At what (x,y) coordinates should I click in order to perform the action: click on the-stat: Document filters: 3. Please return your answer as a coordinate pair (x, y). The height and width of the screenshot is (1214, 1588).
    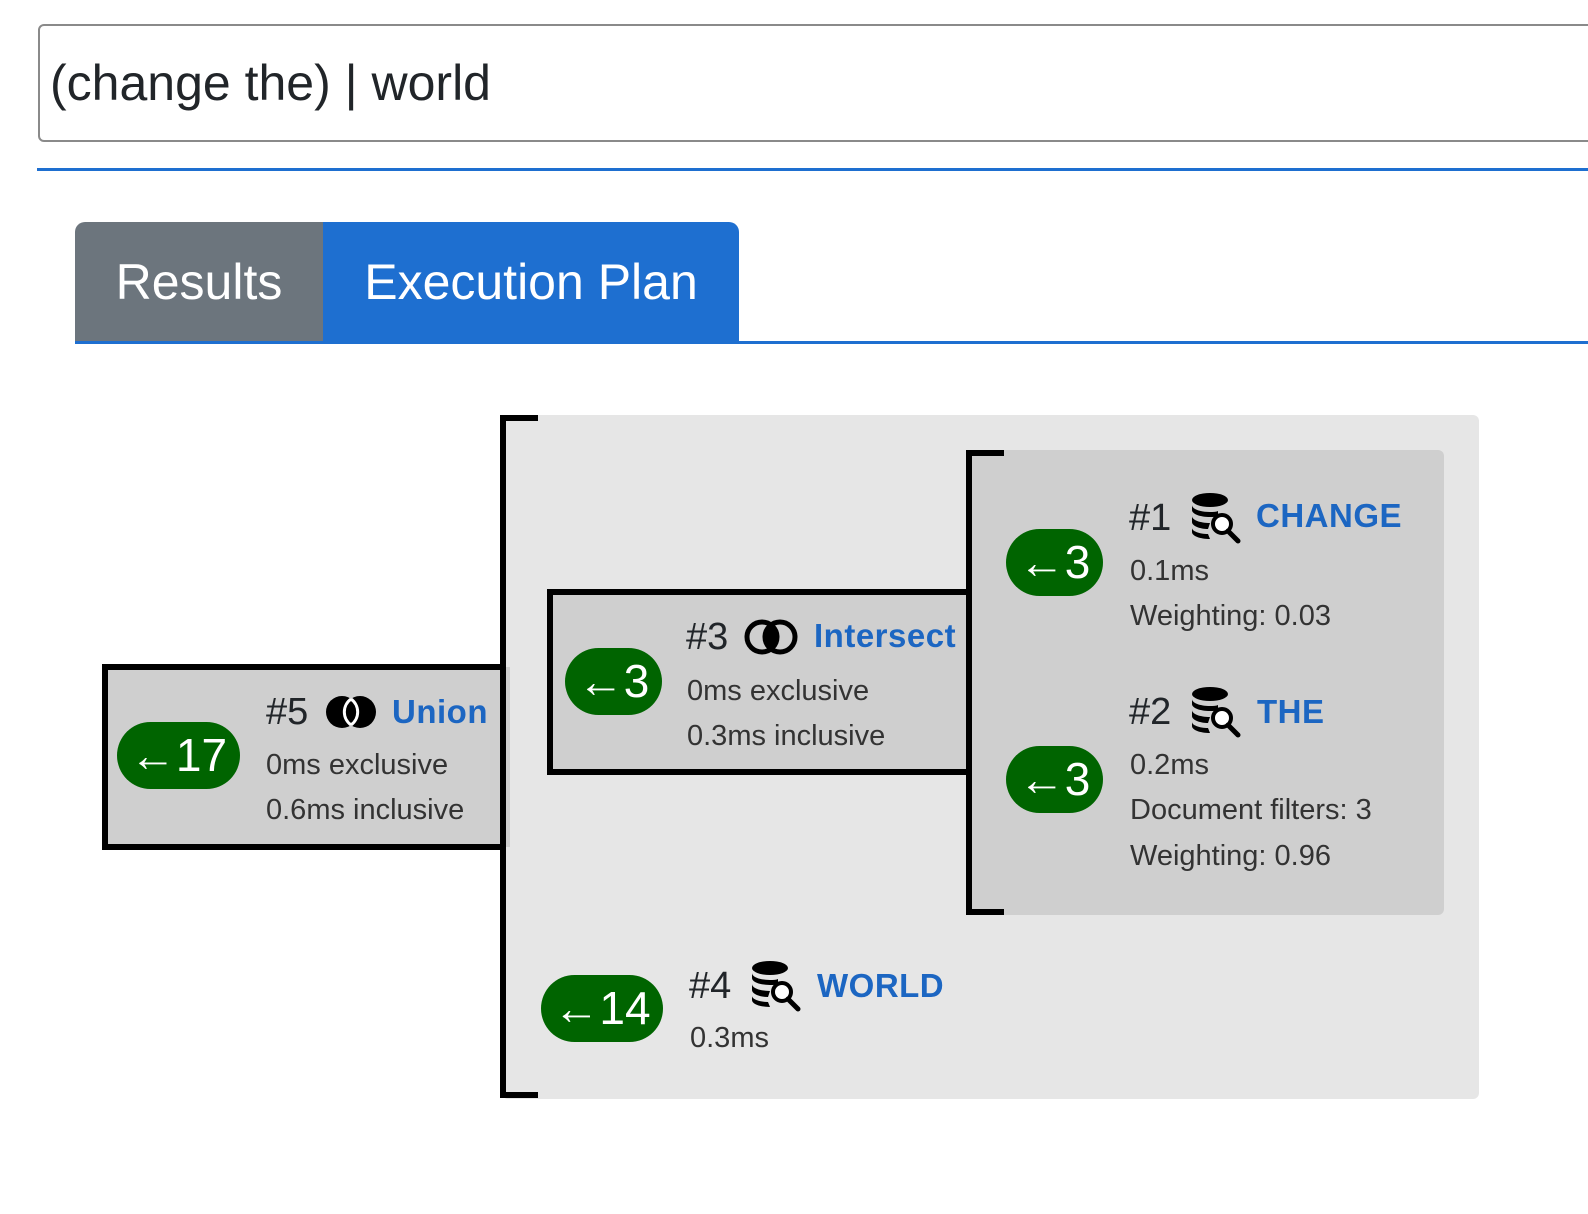
    Looking at the image, I should click on (1251, 810).